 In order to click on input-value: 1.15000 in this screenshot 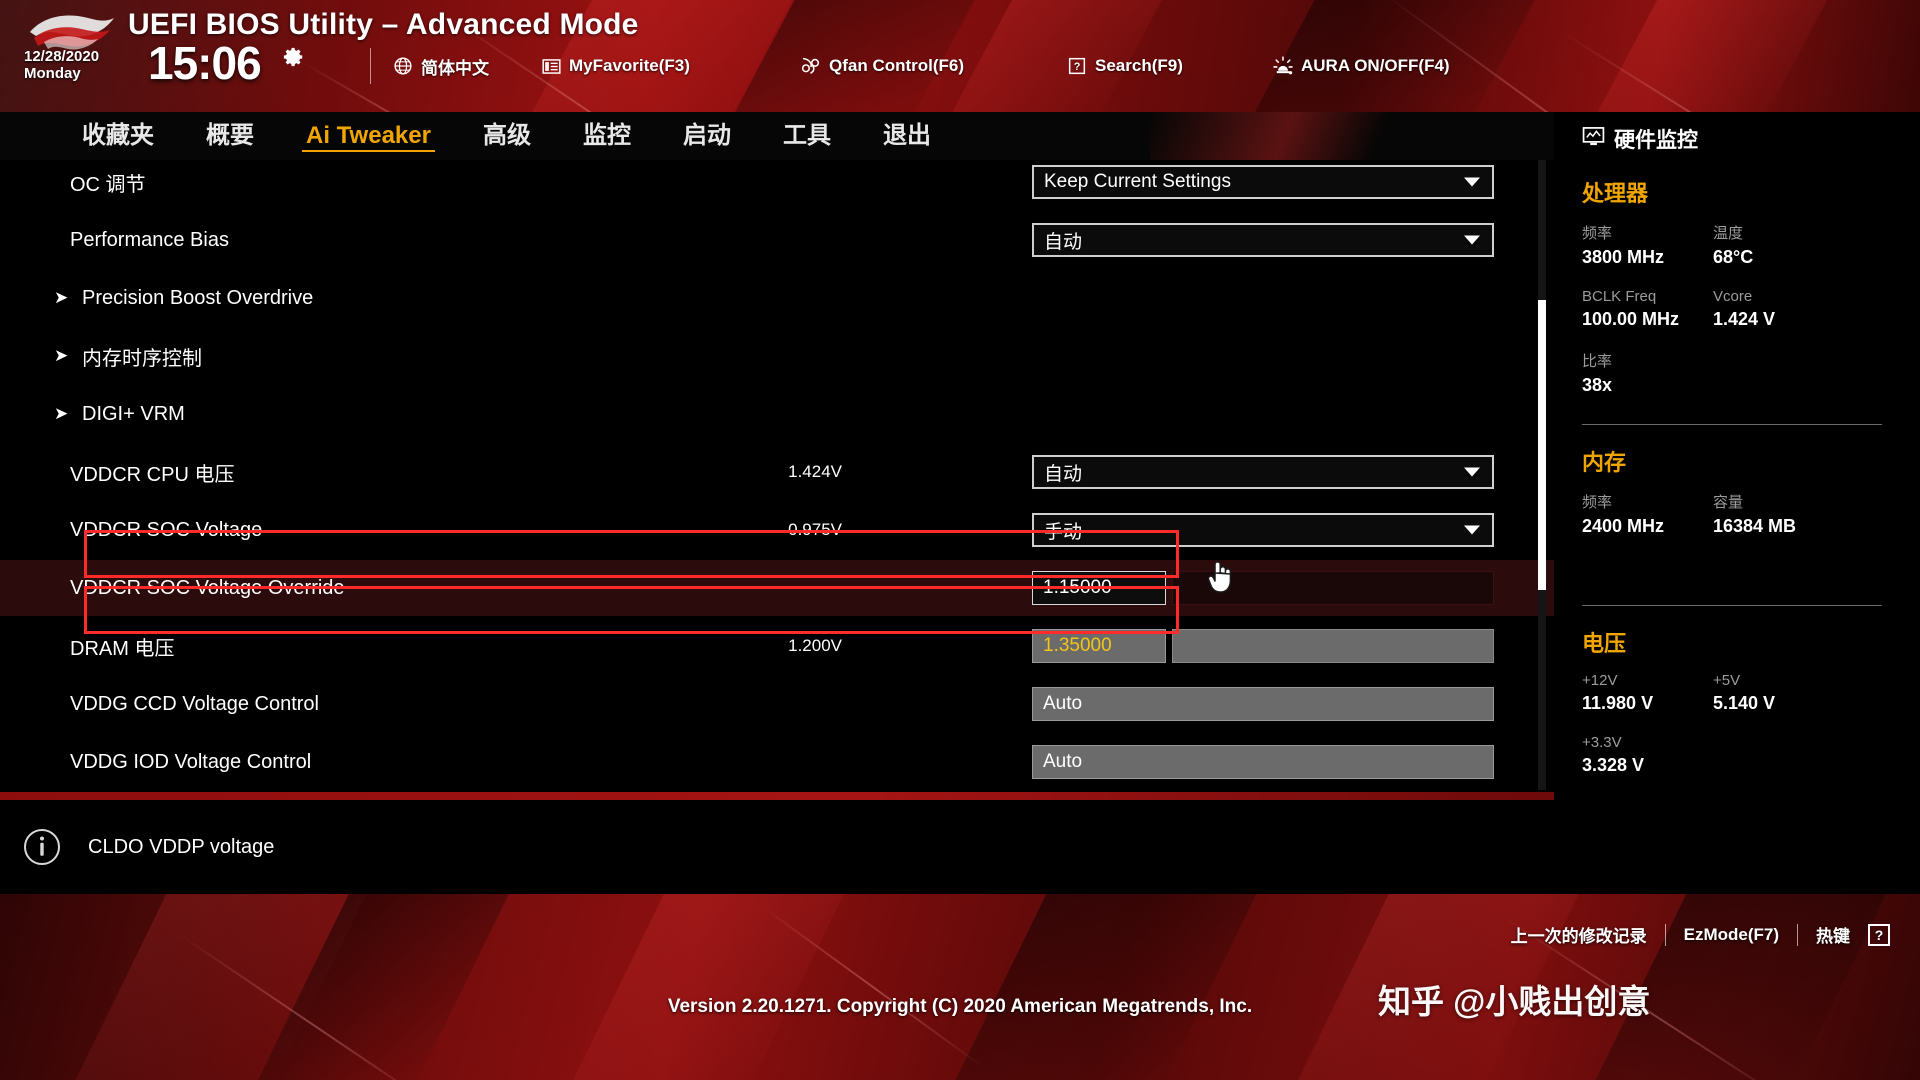, I will do `click(1077, 587)`.